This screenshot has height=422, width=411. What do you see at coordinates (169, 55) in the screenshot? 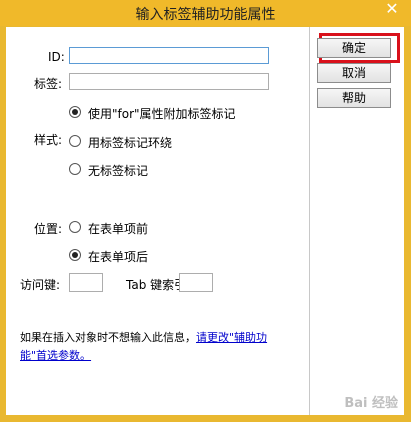
I see `id-input` at bounding box center [169, 55].